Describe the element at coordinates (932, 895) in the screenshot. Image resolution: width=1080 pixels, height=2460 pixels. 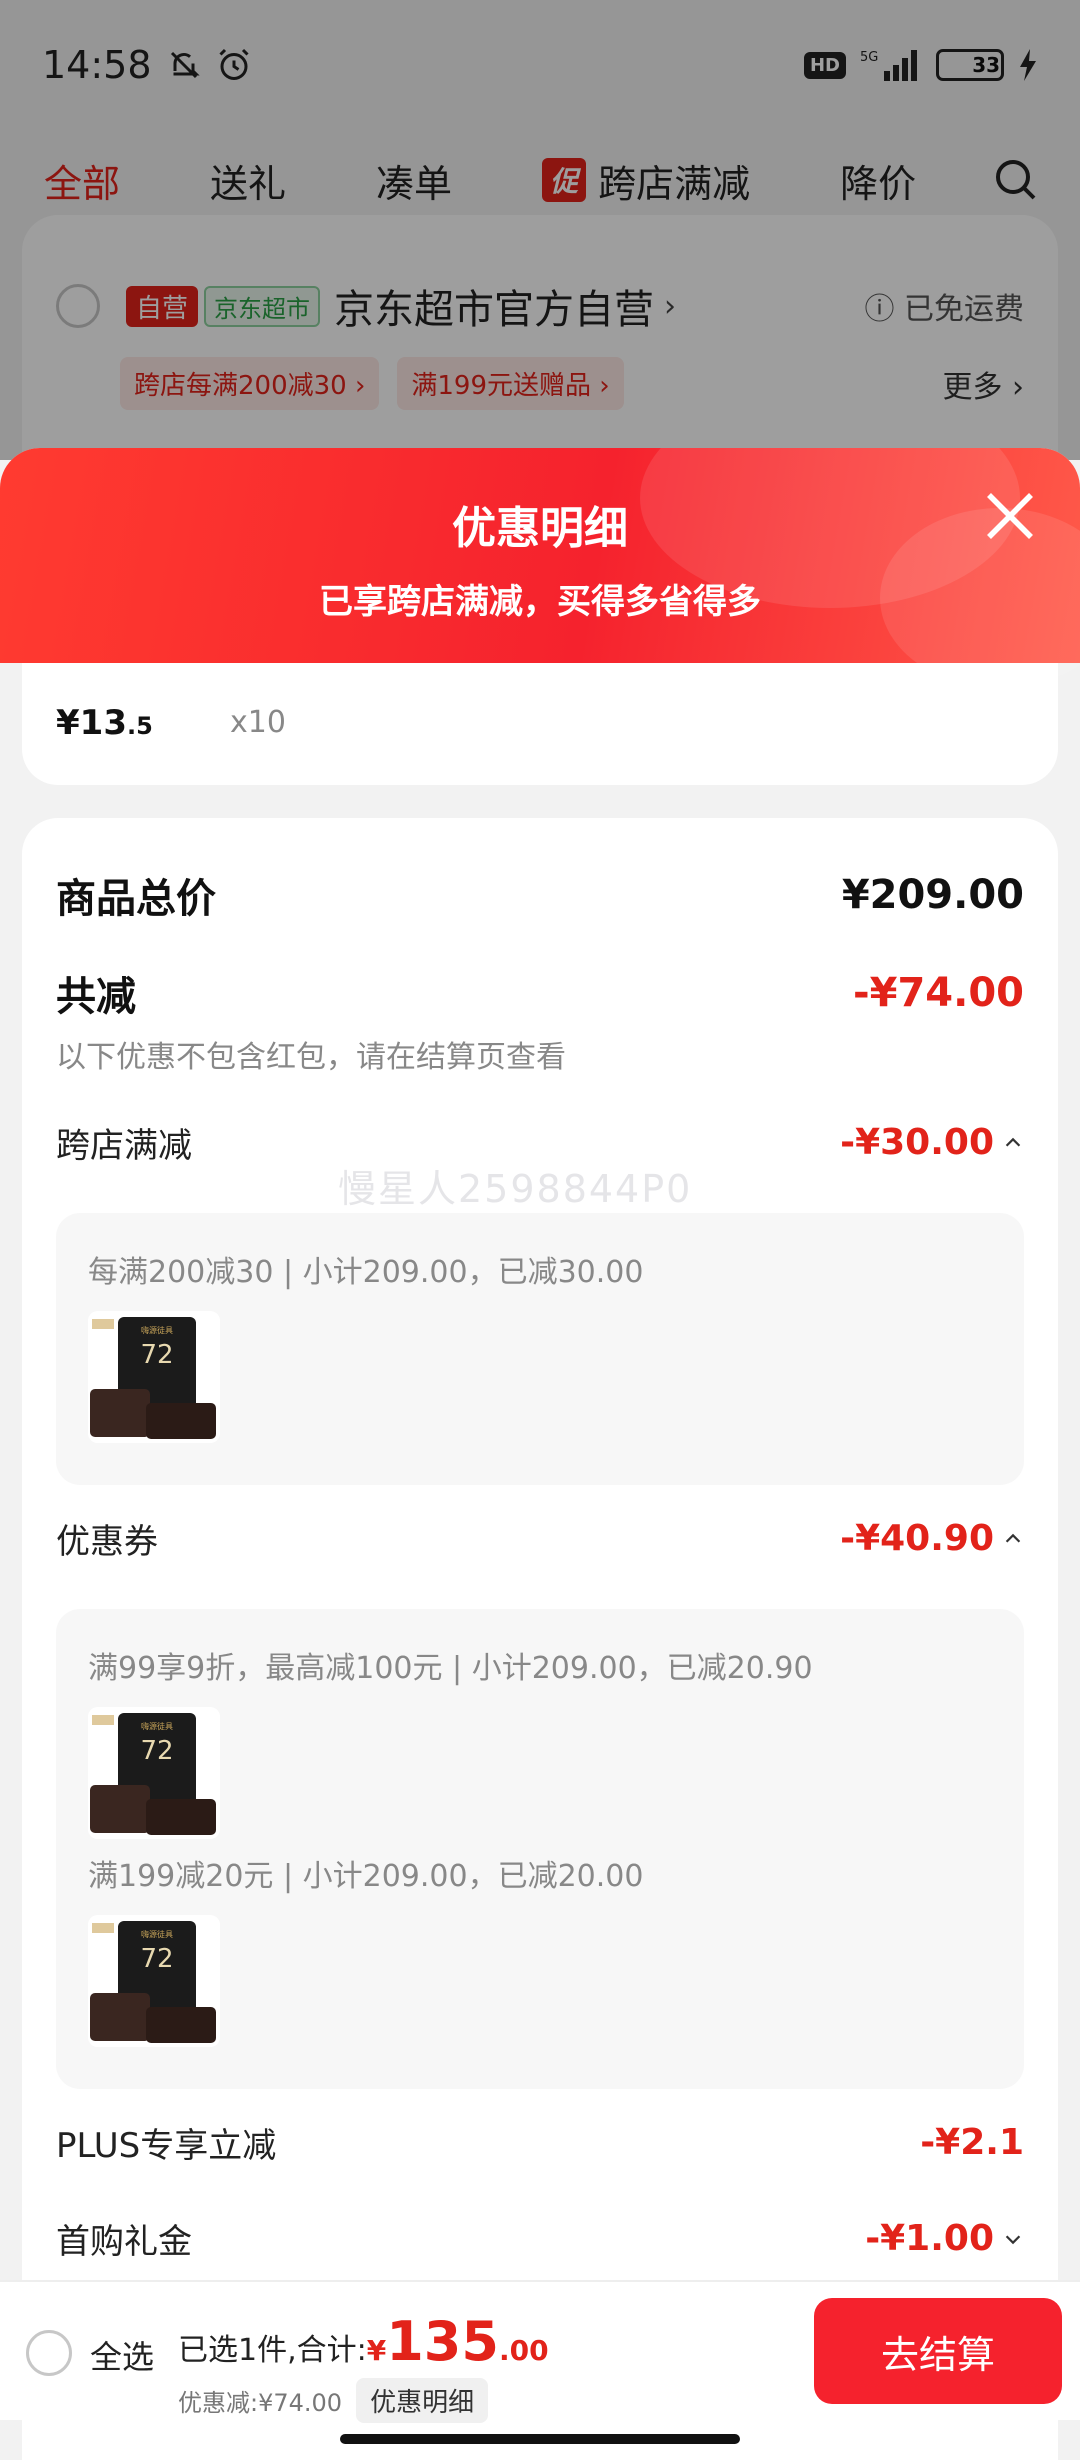
I see `total-price-value: ¥209.00` at that location.